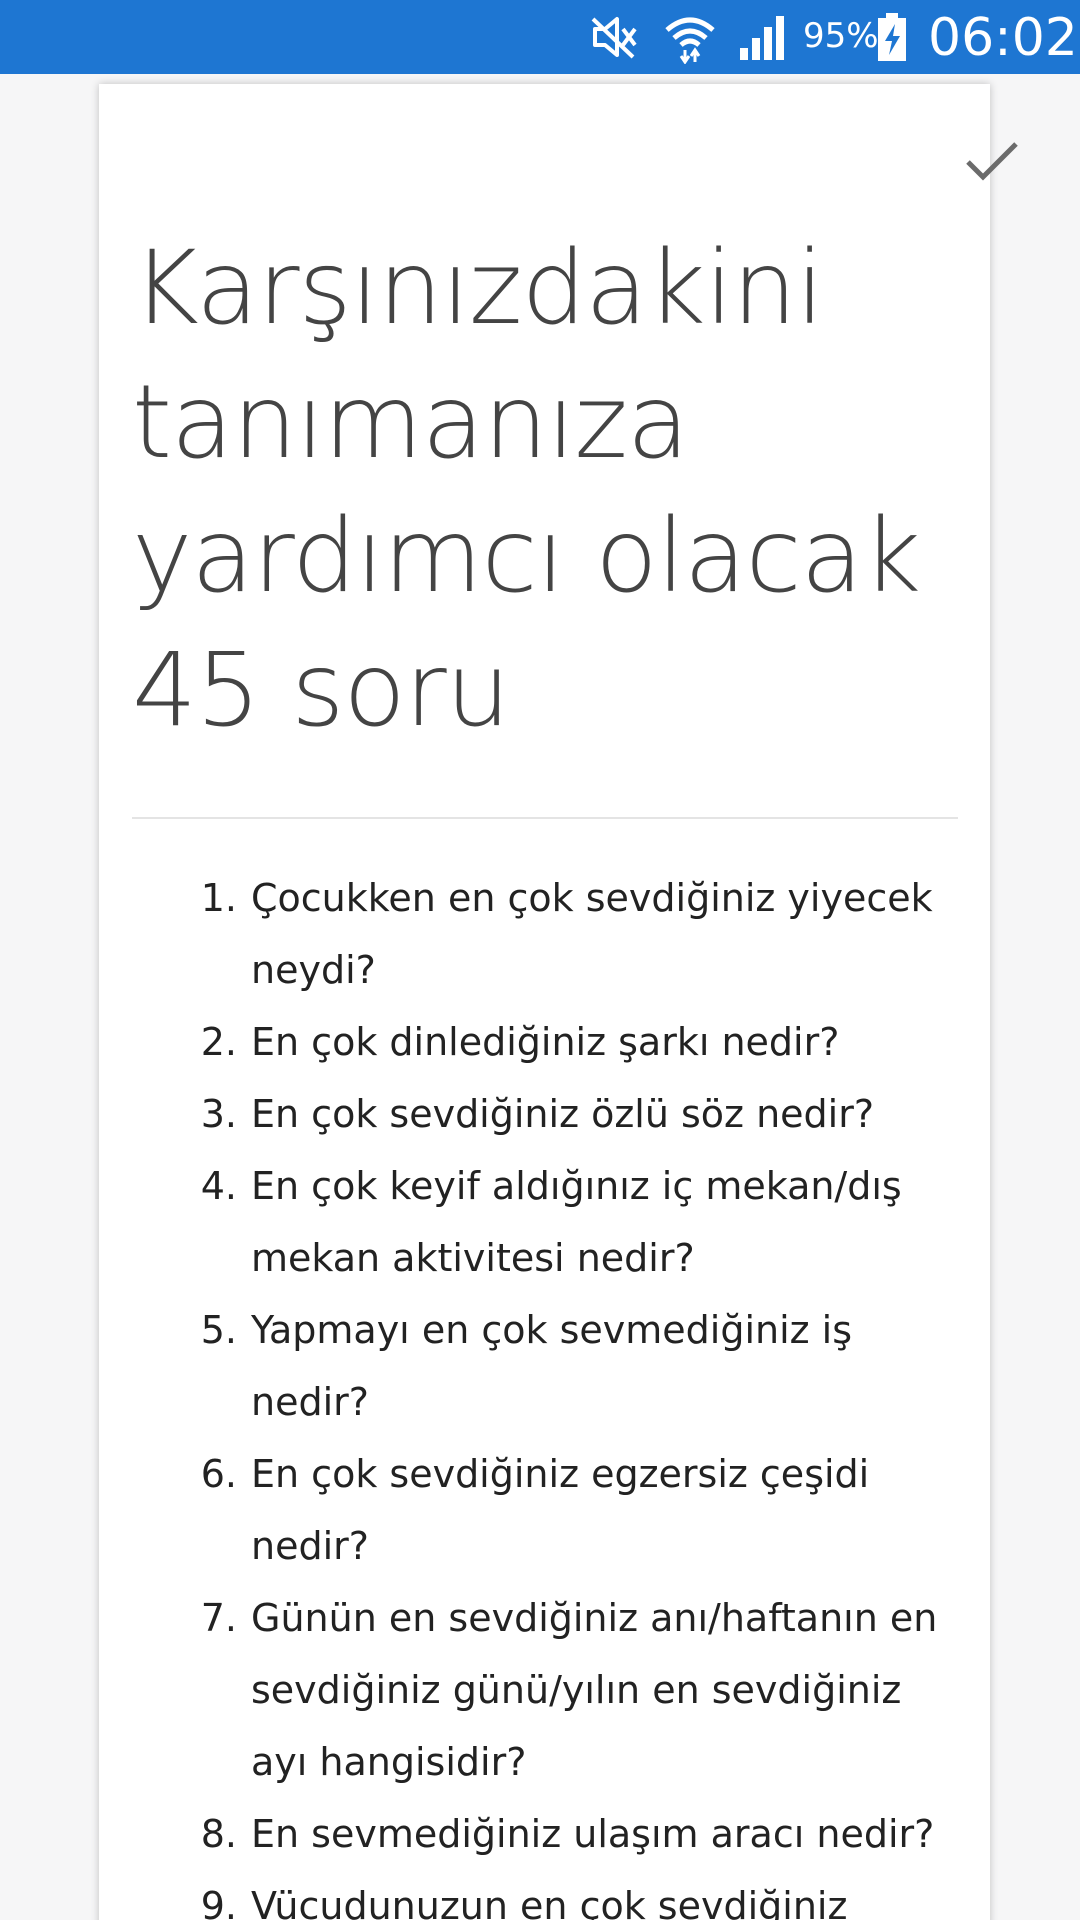  I want to click on list-item-number: 7., so click(218, 1618).